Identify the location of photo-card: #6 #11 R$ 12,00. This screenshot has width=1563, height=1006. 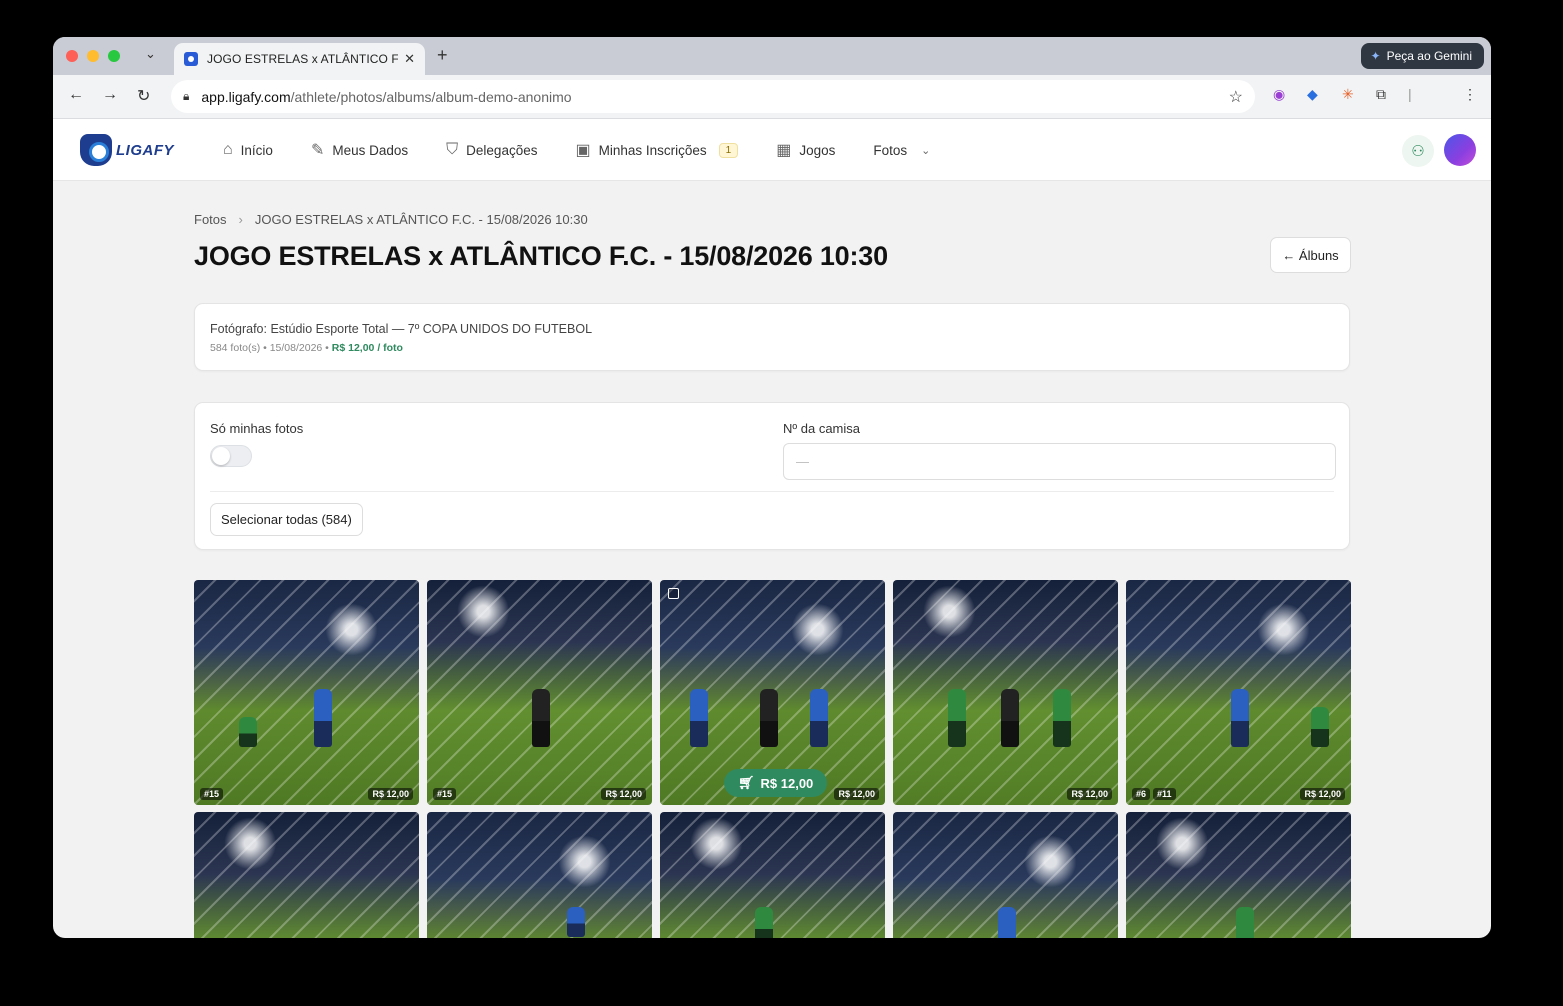
(1238, 692).